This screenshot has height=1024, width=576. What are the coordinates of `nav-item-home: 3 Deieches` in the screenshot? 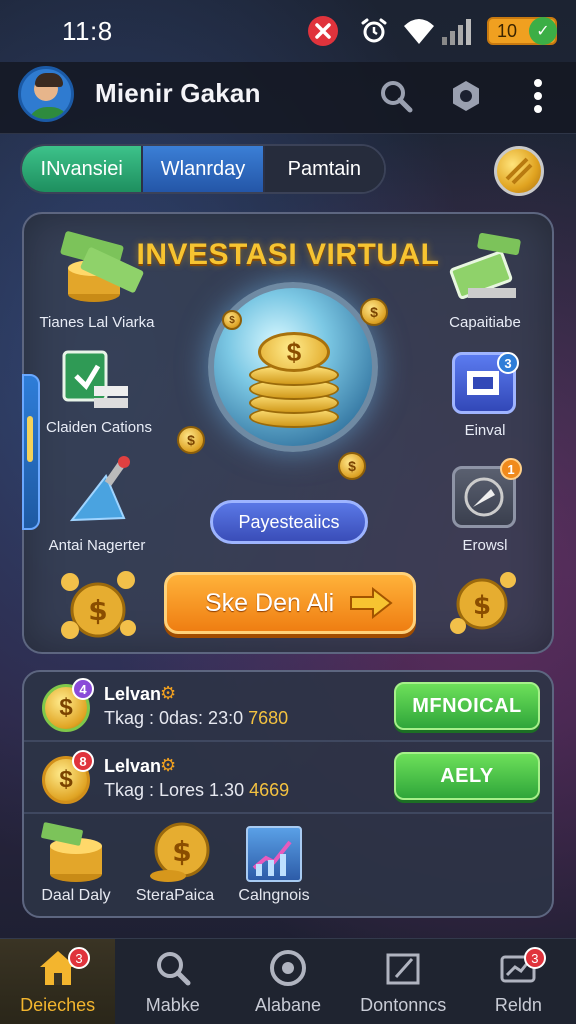 It's located at (58, 981).